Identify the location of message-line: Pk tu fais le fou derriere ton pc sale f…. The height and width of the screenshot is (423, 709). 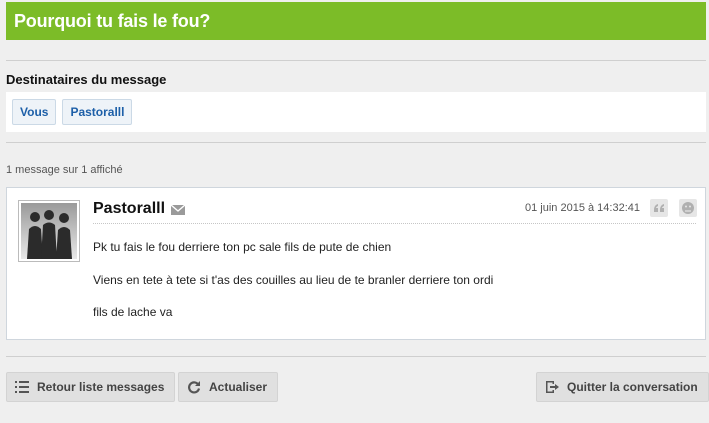
(242, 247).